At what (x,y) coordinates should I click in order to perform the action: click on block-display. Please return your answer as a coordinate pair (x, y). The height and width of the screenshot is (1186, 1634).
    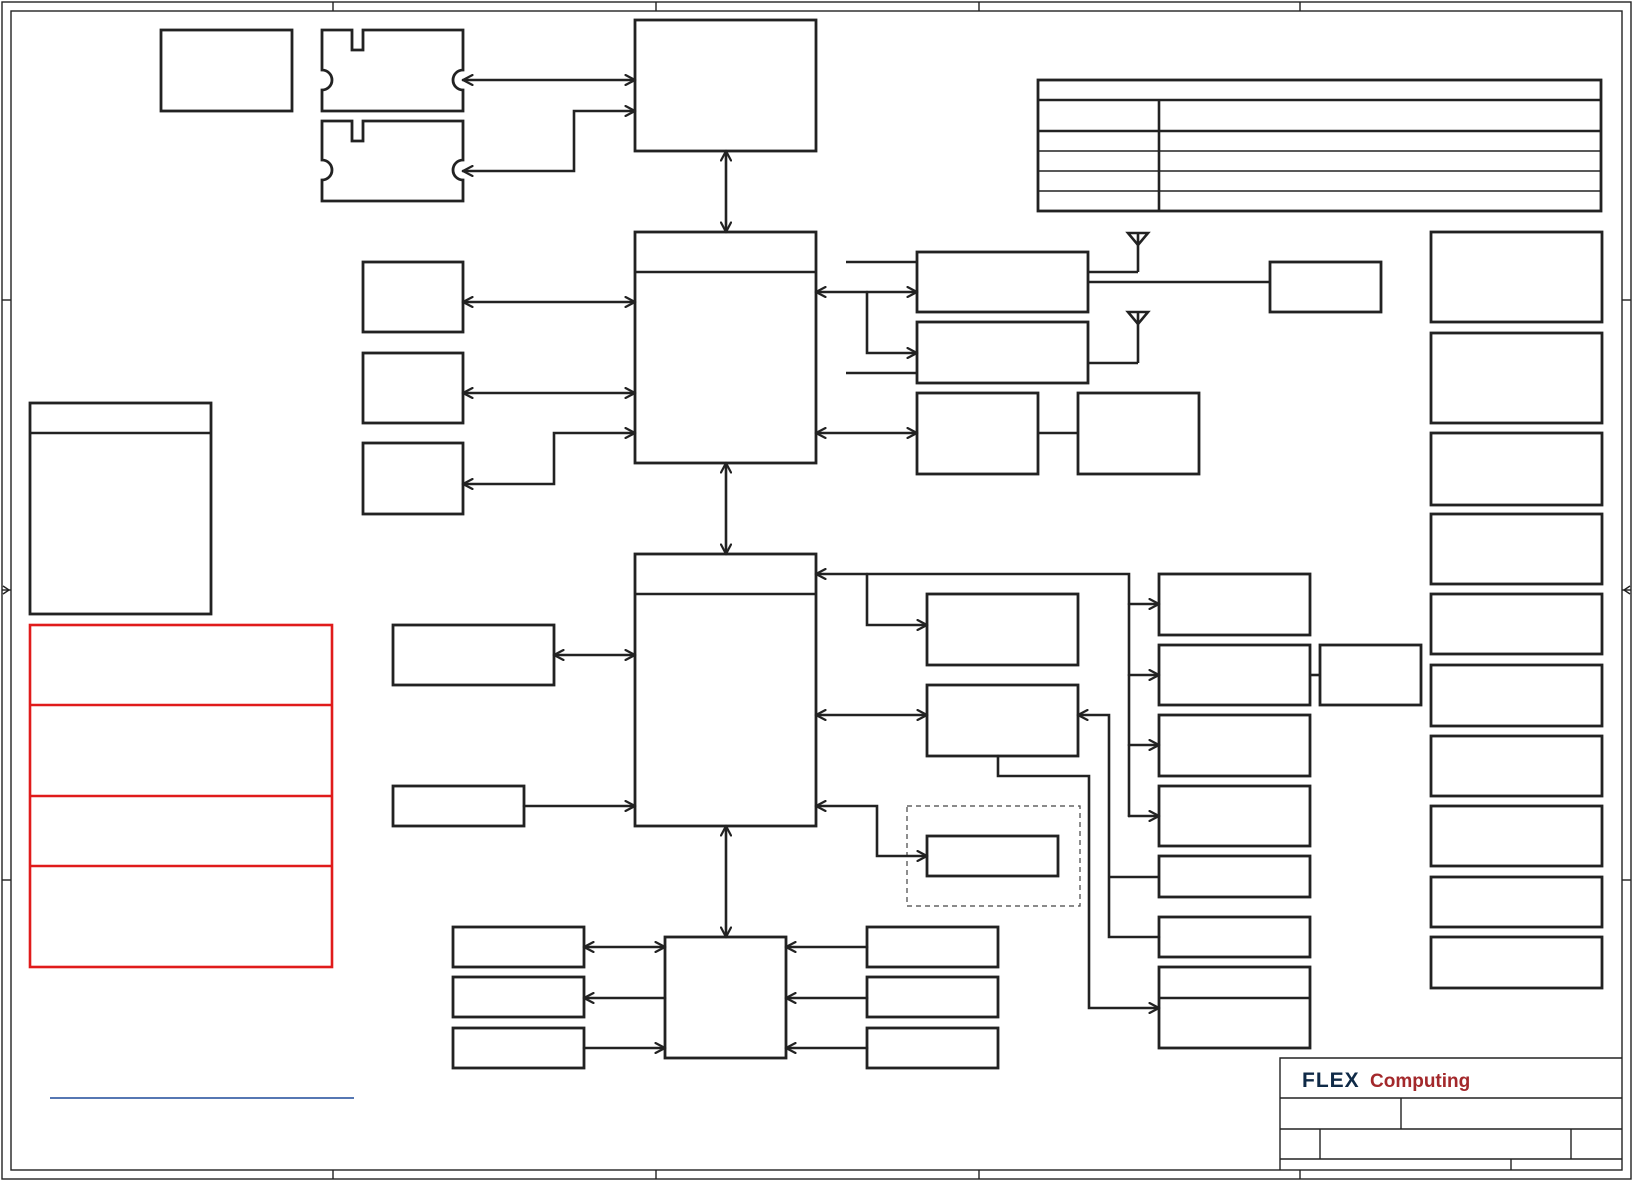
    Looking at the image, I should click on (977, 433).